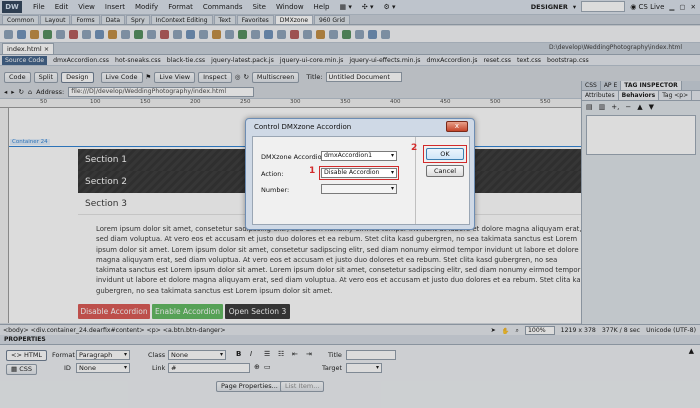  Describe the element at coordinates (359, 156) in the screenshot. I see `accordion-select: dmxAccordion1` at that location.